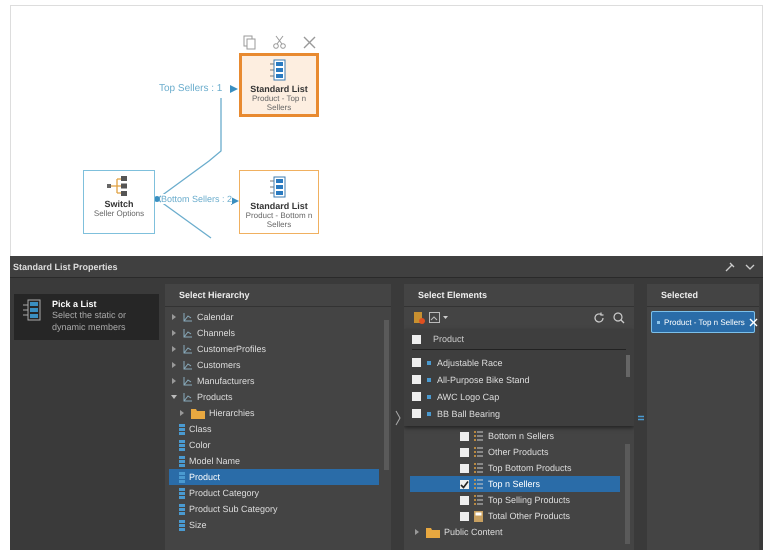 The width and height of the screenshot is (767, 550). What do you see at coordinates (515, 484) in the screenshot?
I see `list-item: Top n Sellers` at bounding box center [515, 484].